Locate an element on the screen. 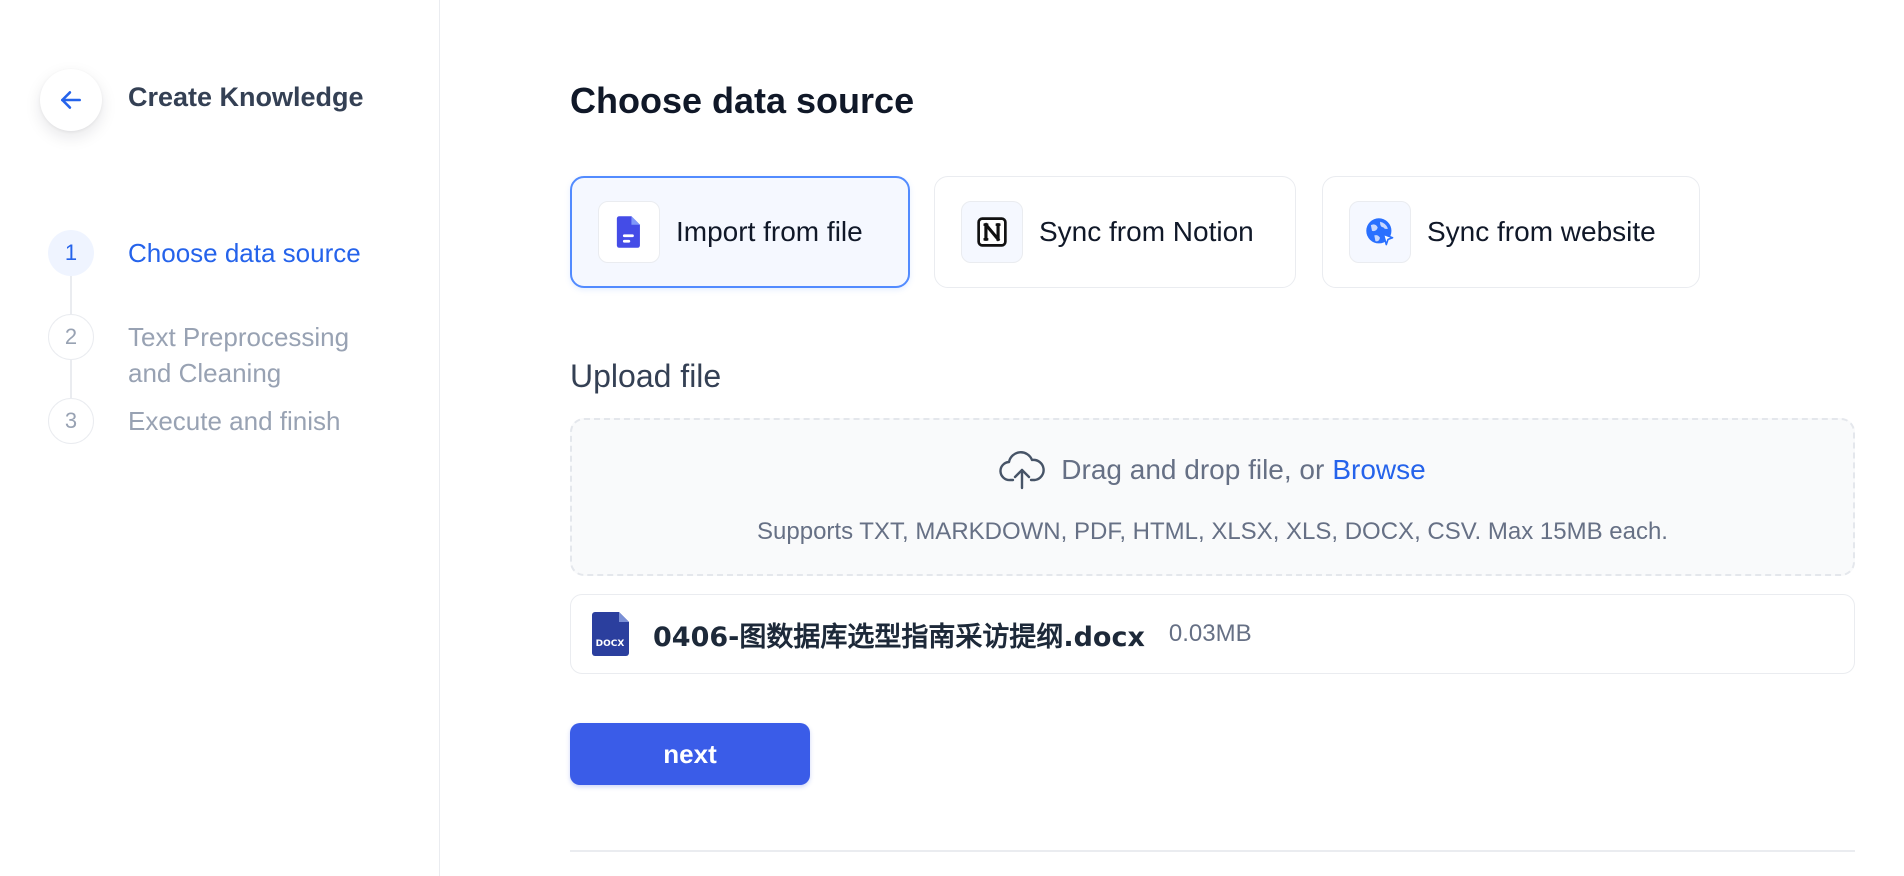 This screenshot has height=876, width=1904. step-label: Execute and finish is located at coordinates (234, 421).